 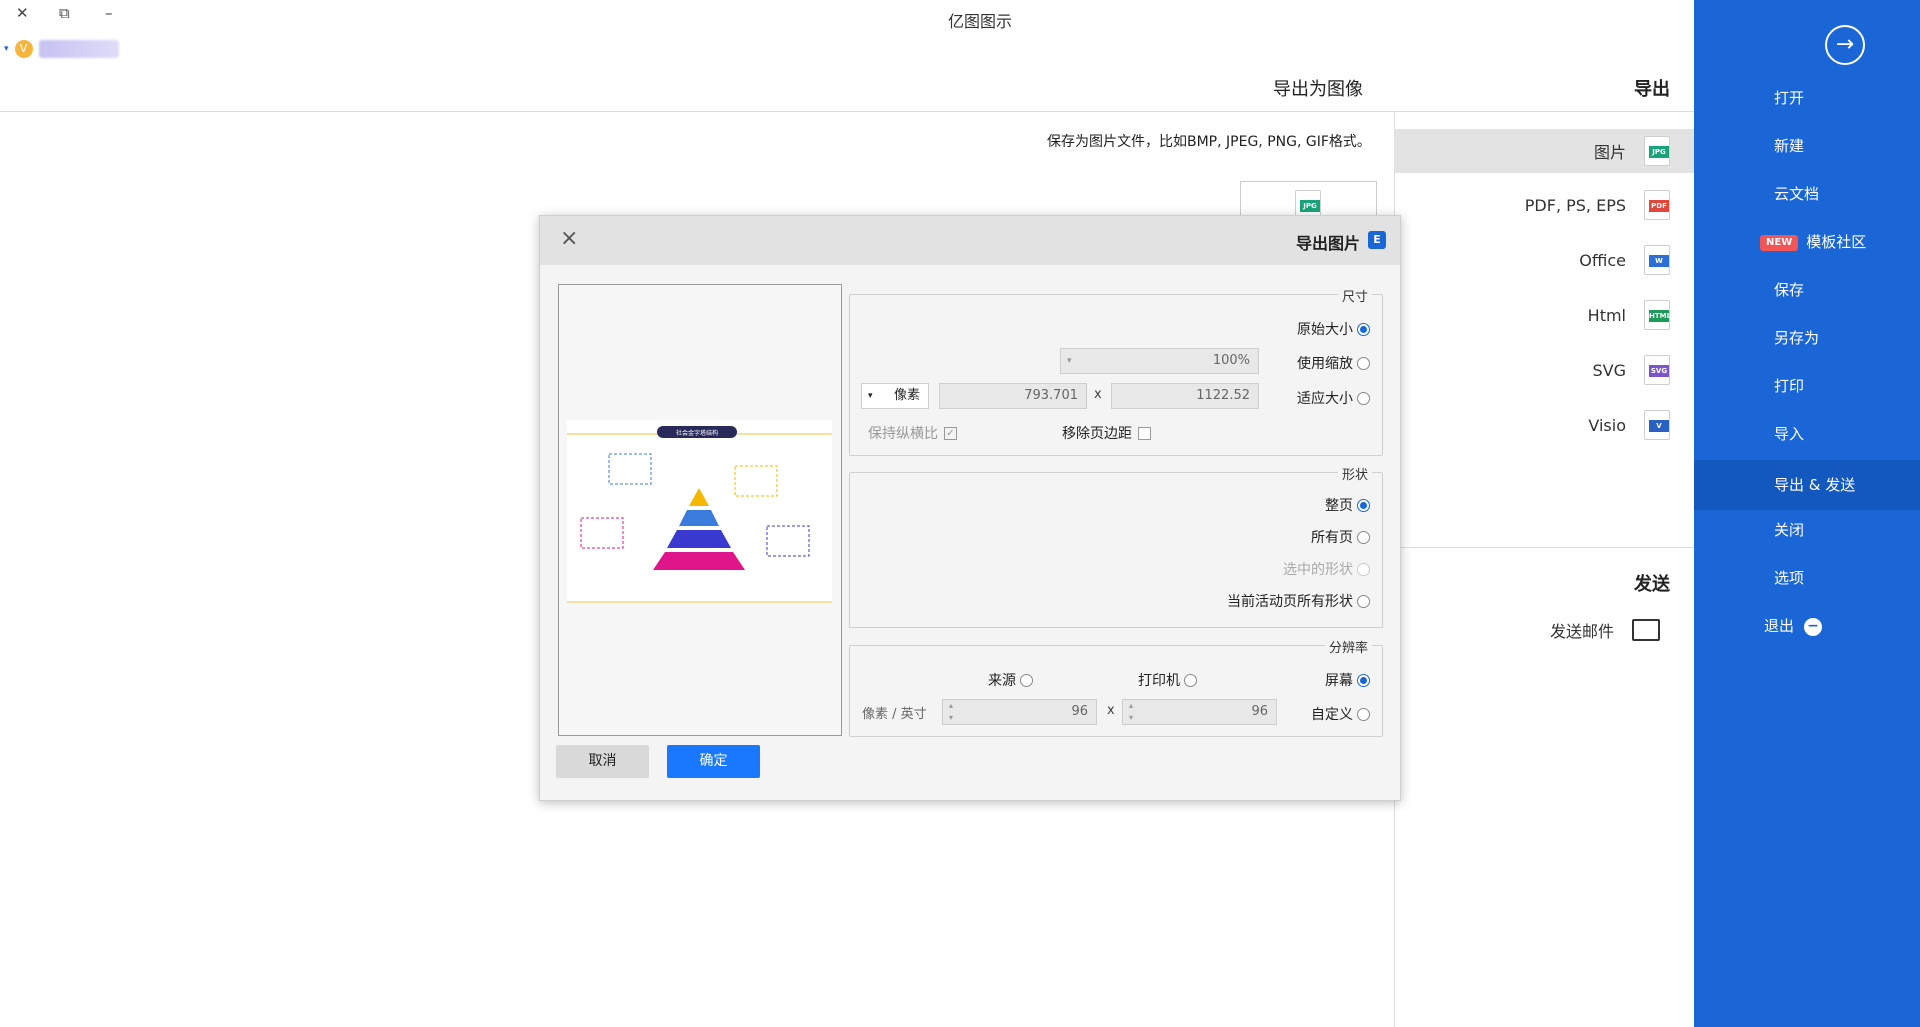 I want to click on resolution-group-title: 分辨率, so click(x=1348, y=646).